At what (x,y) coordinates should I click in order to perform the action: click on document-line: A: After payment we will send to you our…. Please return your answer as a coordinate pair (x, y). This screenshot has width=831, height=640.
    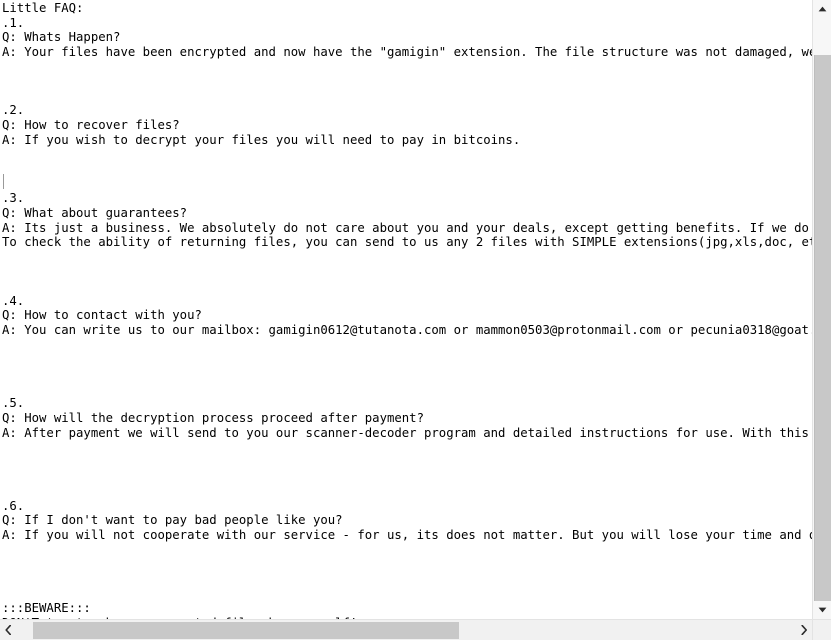
    Looking at the image, I should click on (407, 432).